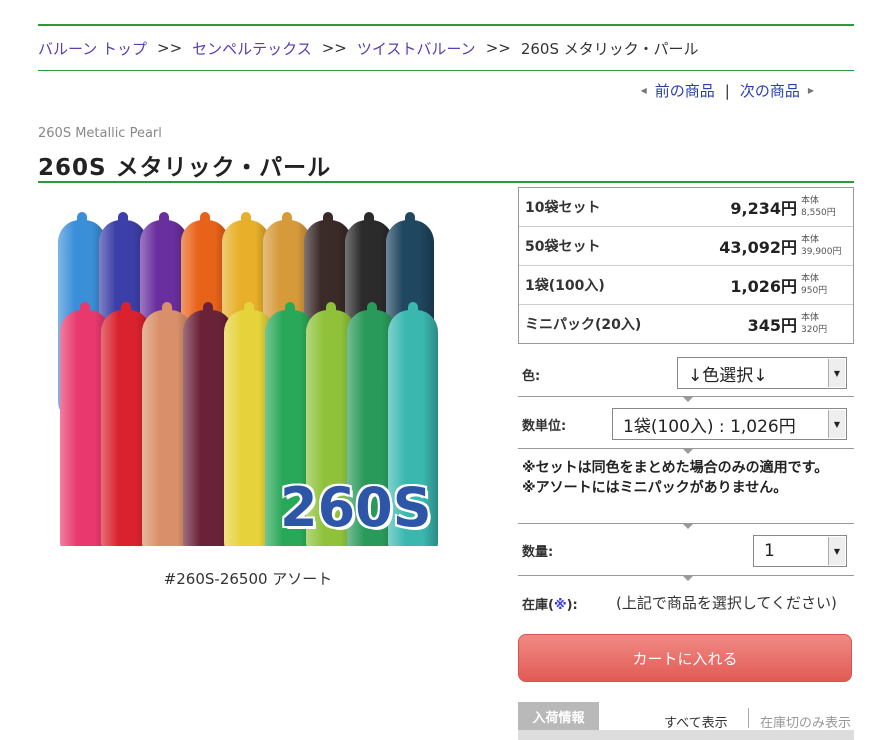 The height and width of the screenshot is (740, 894). What do you see at coordinates (728, 375) in the screenshot?
I see `color-select-value: ↓色選択↓` at bounding box center [728, 375].